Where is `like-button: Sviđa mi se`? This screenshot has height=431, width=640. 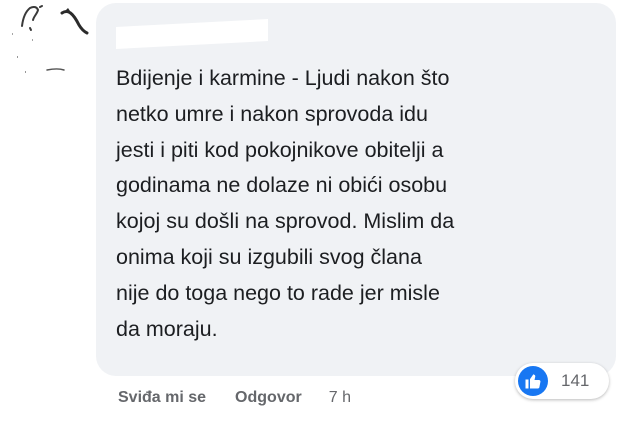
like-button: Sviđa mi se is located at coordinates (162, 398).